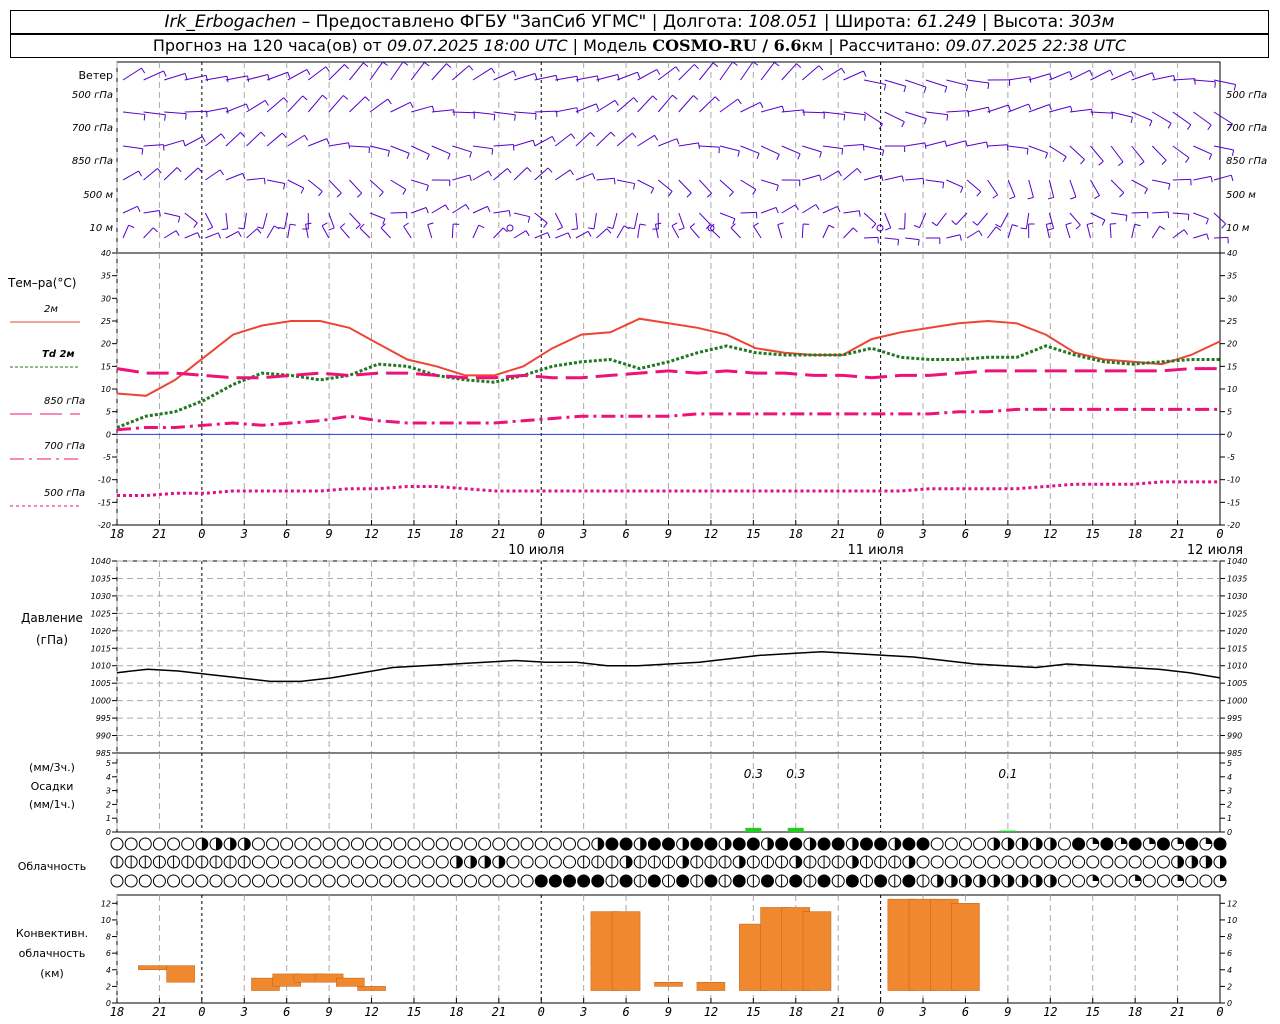 This screenshot has width=1280, height=1024. Describe the element at coordinates (106, 321) in the screenshot. I see `temp-axis-label-left: 25` at that location.